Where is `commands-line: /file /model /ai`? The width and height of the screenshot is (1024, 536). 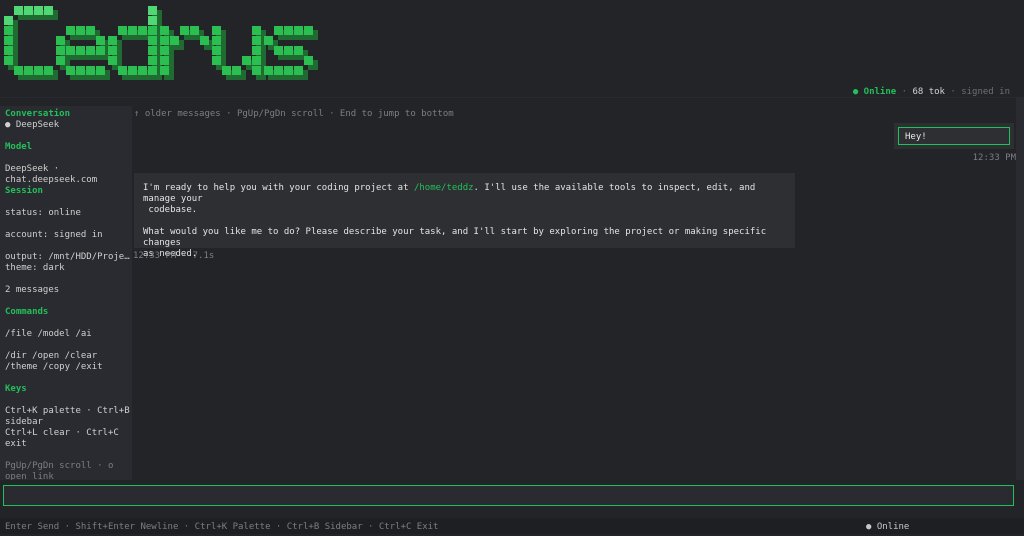
commands-line: /file /model /ai is located at coordinates (48, 334).